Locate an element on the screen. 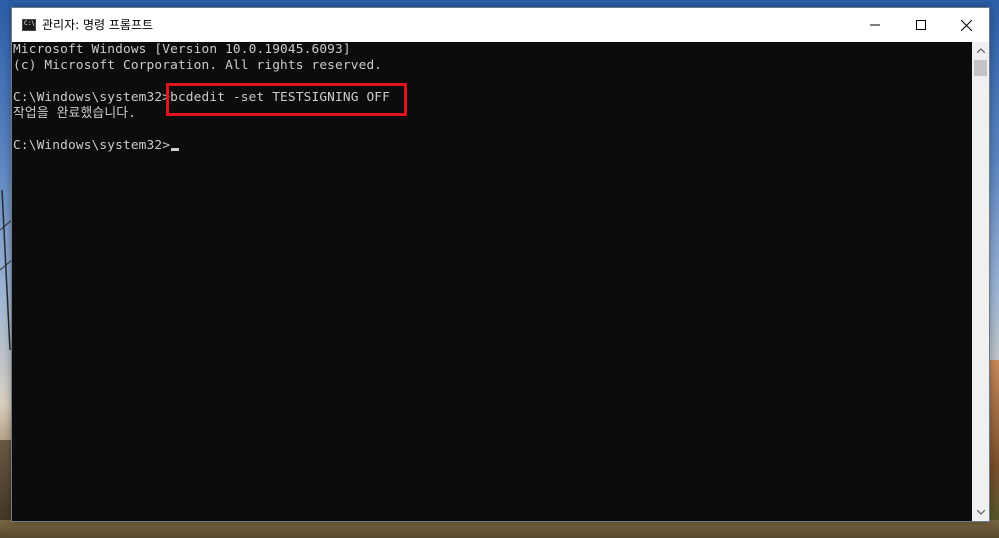 The width and height of the screenshot is (999, 538). console-prompt: C:\Windows\system32> is located at coordinates (92, 145).